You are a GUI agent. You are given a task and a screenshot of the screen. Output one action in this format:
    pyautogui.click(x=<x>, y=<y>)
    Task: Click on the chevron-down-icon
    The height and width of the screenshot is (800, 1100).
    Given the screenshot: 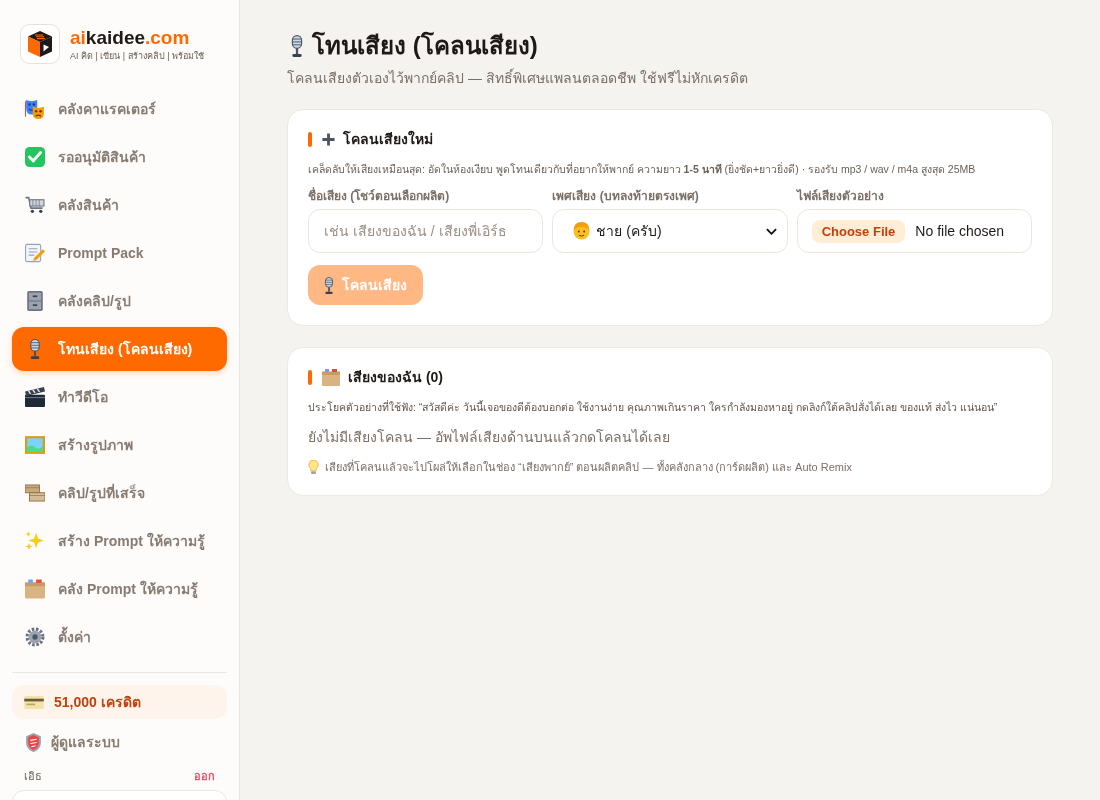 What is the action you would take?
    pyautogui.click(x=771, y=231)
    